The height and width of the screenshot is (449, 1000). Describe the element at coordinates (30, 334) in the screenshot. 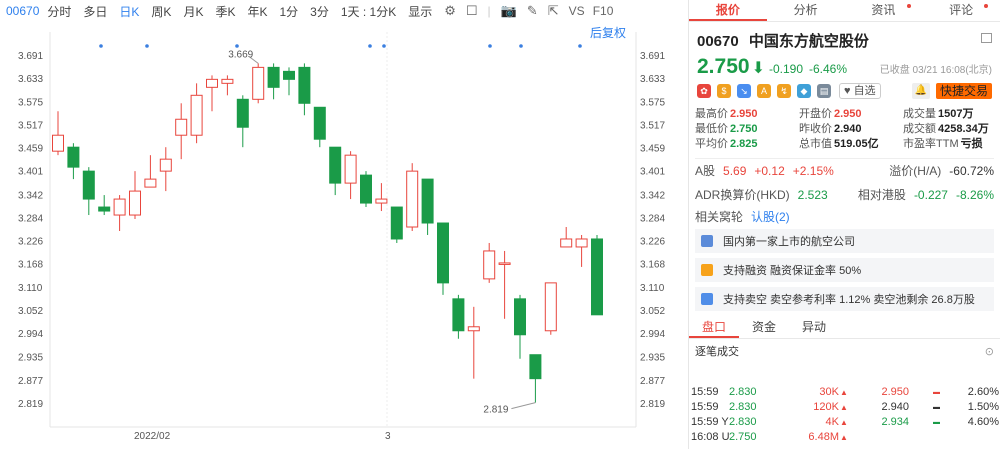

I see `y-tick-left: 2.994` at that location.